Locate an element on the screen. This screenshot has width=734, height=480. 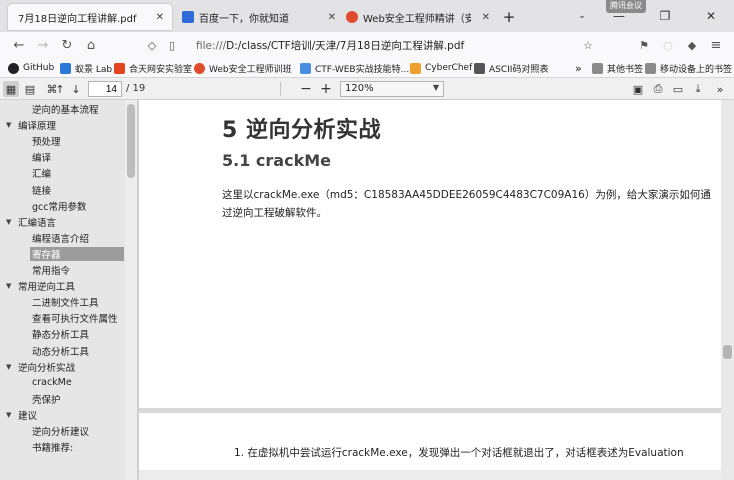
tab-list-chevron-icon: ⌄ is located at coordinates (582, 16).